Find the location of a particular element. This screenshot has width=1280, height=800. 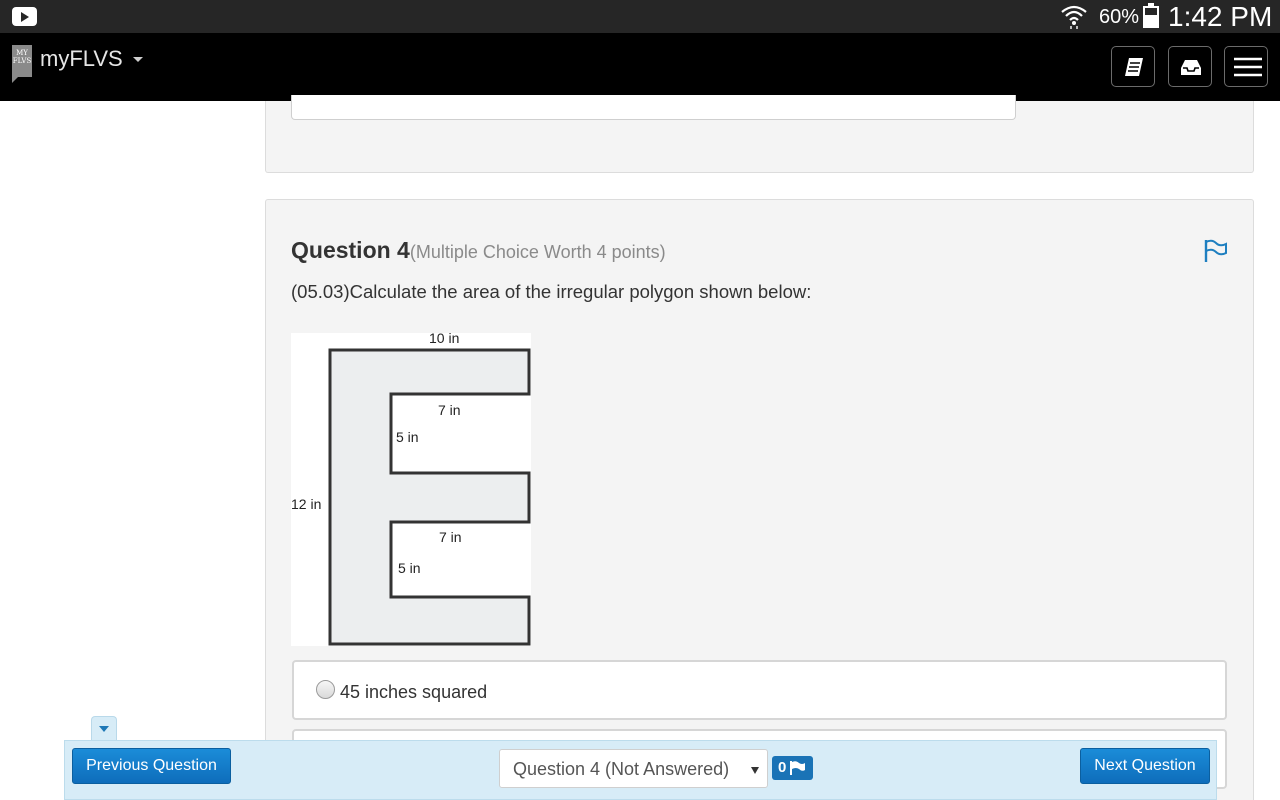

app-header: MY FLVS myFLVS is located at coordinates (640, 67).